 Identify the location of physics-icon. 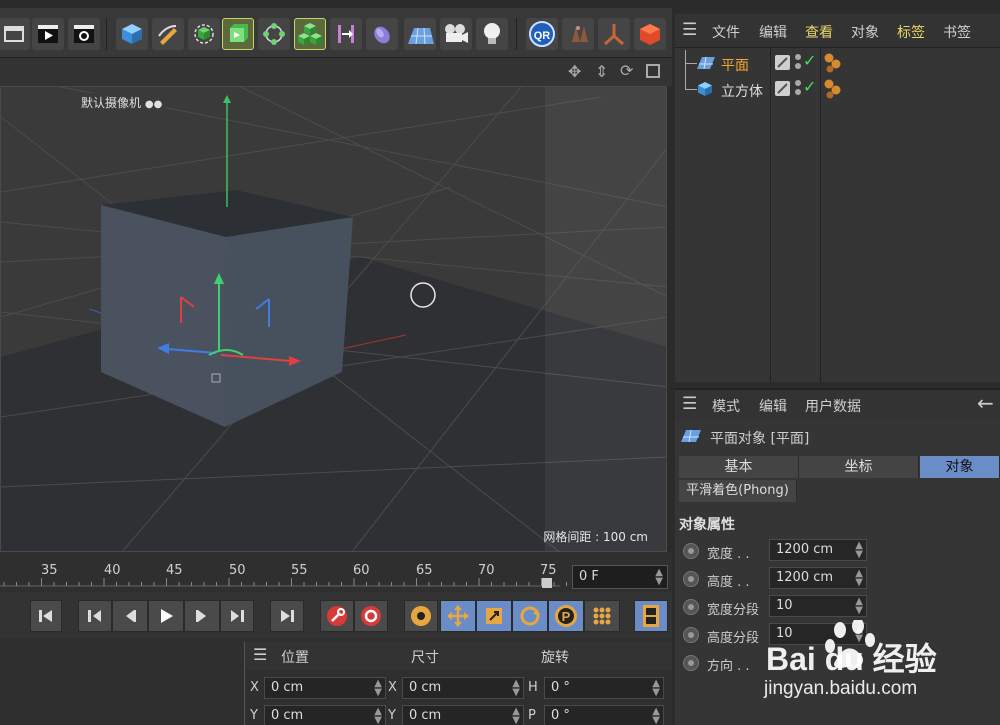
(650, 34).